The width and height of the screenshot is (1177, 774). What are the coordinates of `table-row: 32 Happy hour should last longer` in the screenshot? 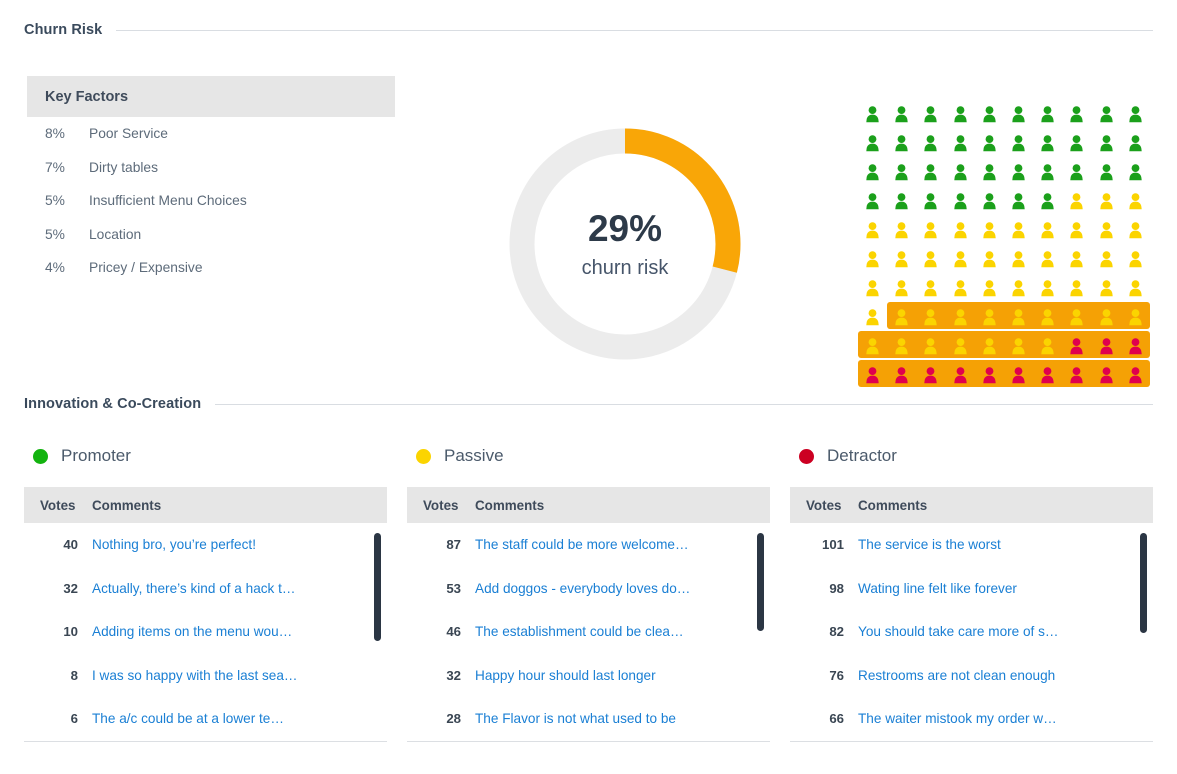 It's located at (588, 676).